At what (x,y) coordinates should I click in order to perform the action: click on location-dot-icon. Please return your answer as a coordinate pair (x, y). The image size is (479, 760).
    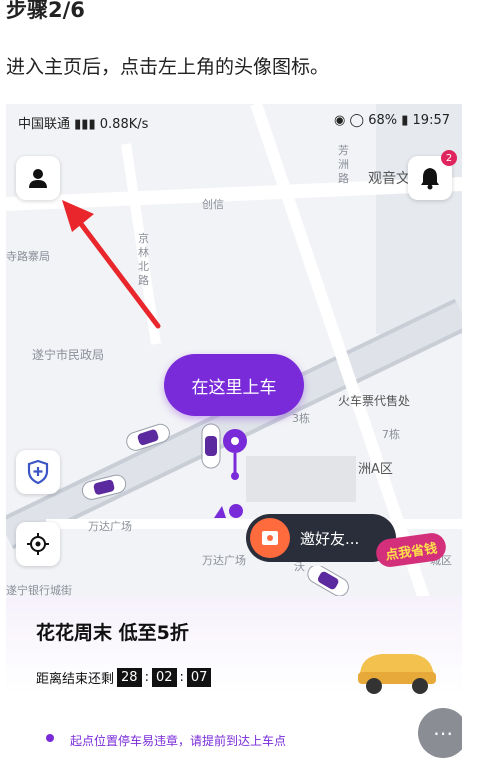
    Looking at the image, I should click on (228, 511).